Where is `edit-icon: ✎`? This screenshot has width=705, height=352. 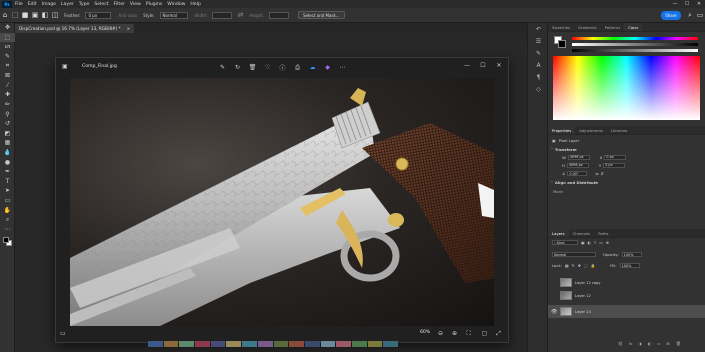
edit-icon: ✎ is located at coordinates (222, 67).